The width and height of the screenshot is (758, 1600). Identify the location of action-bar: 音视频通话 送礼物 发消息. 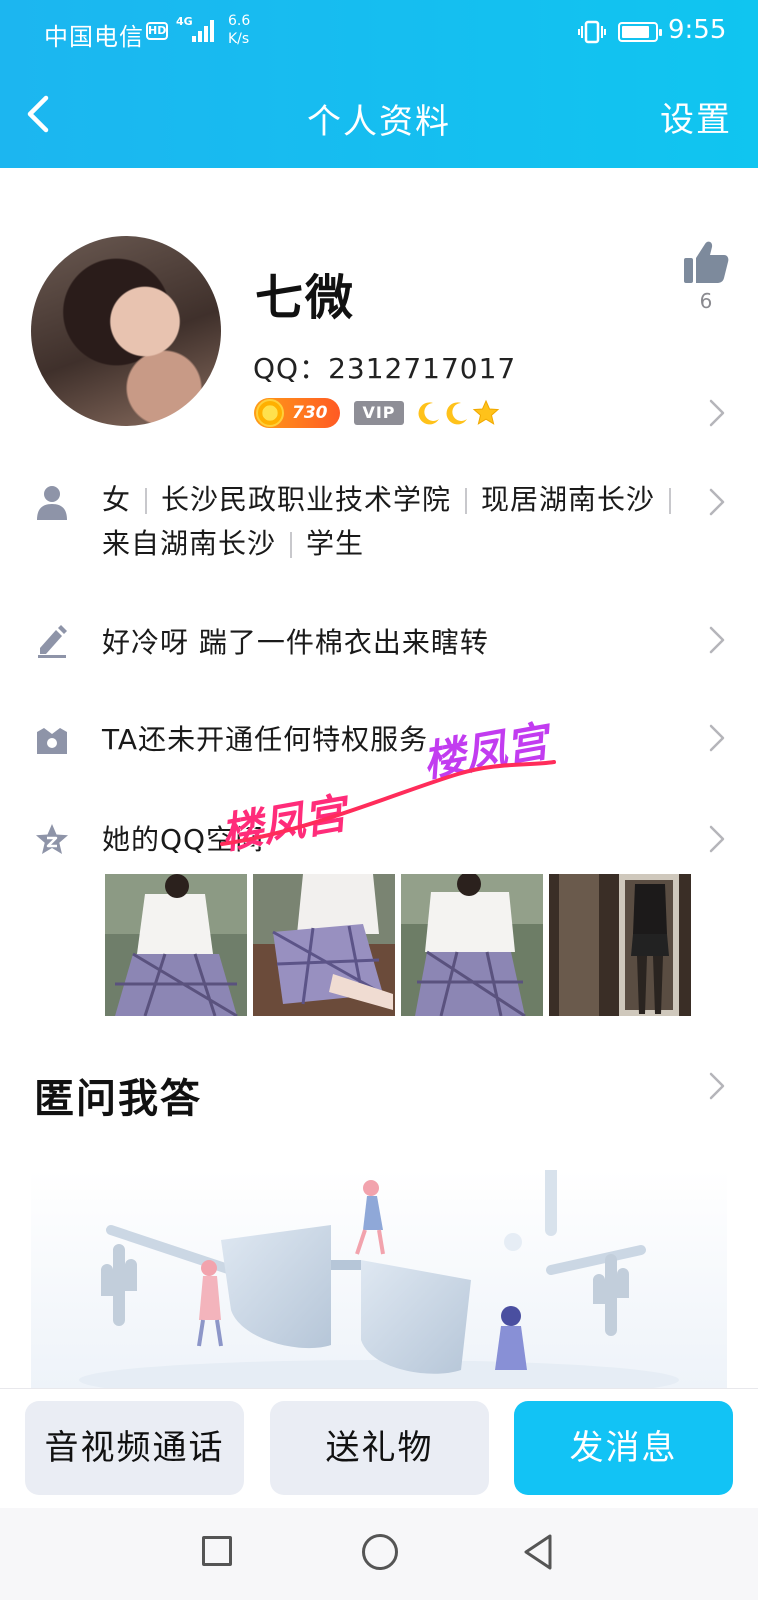
(379, 1448).